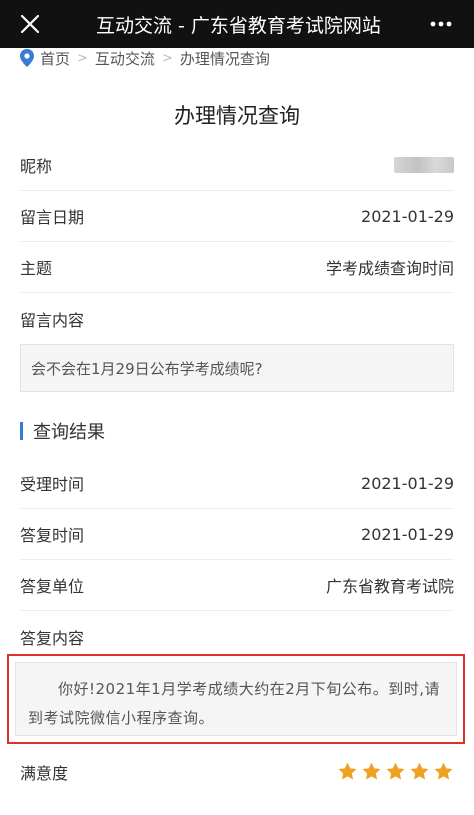 This screenshot has height=815, width=474. I want to click on satisfaction-stars, so click(395, 771).